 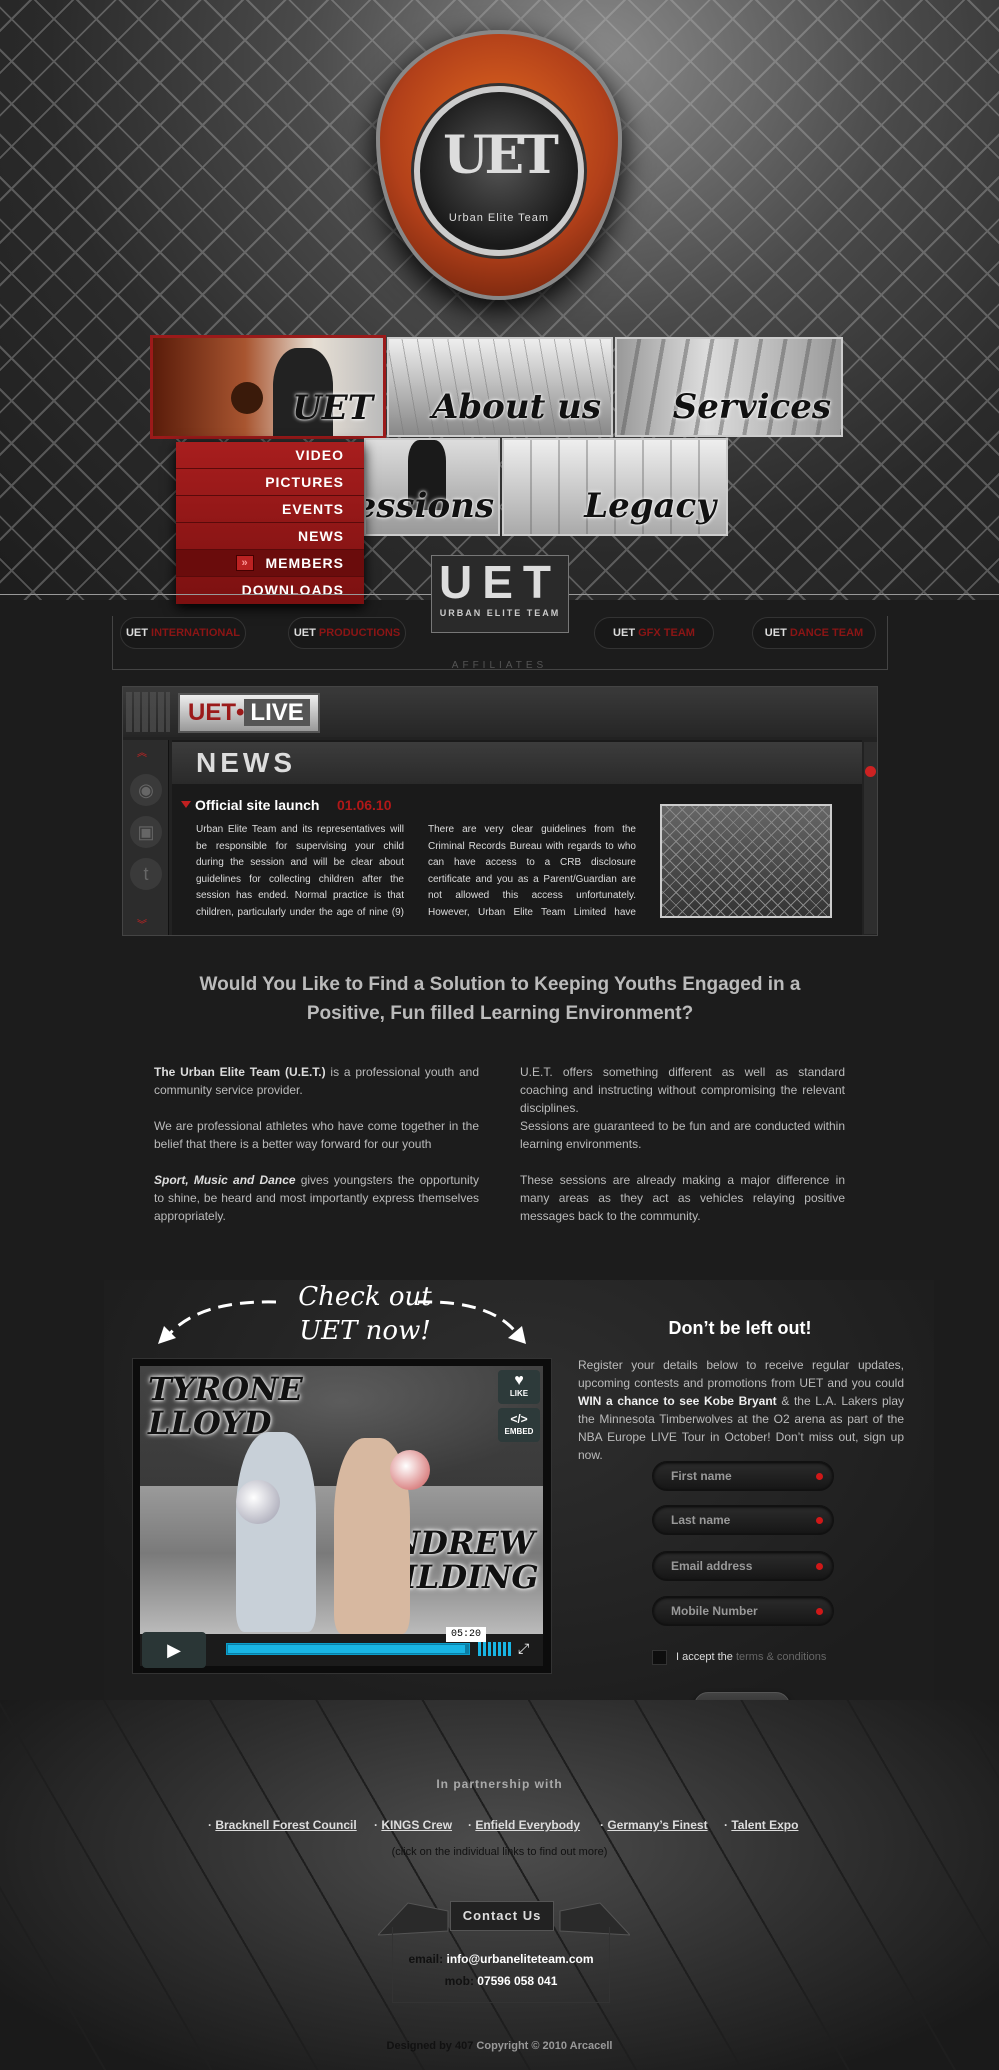 I want to click on terms-checkbox, so click(x=659, y=1657).